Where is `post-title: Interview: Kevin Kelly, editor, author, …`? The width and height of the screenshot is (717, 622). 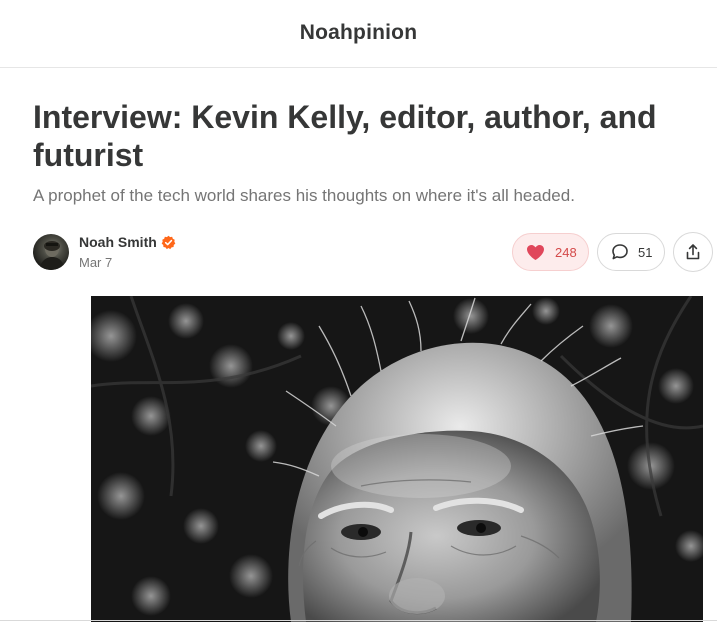 post-title: Interview: Kevin Kelly, editor, author, … is located at coordinates (345, 136).